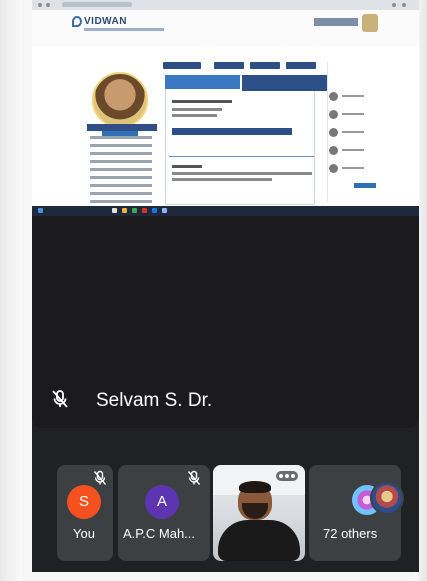 The height and width of the screenshot is (581, 427). What do you see at coordinates (154, 400) in the screenshot?
I see `speaker-name: Selvam S. Dr.` at bounding box center [154, 400].